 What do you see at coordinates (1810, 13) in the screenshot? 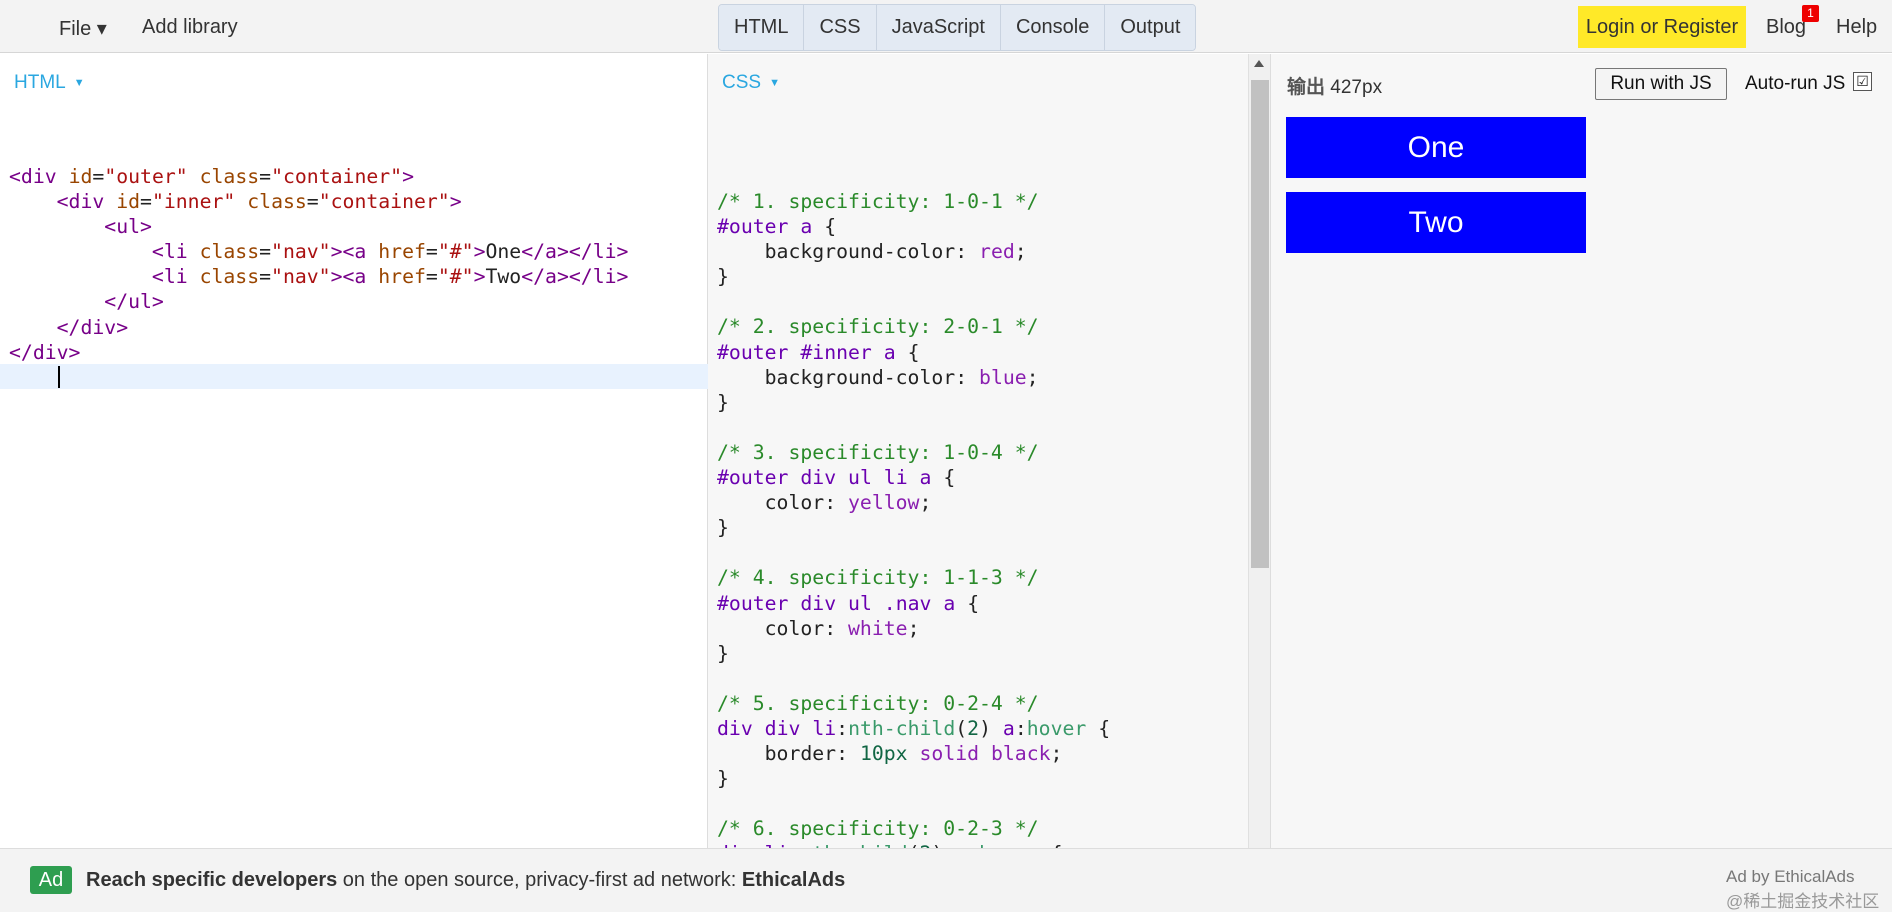
I see `notification-badge: 1` at bounding box center [1810, 13].